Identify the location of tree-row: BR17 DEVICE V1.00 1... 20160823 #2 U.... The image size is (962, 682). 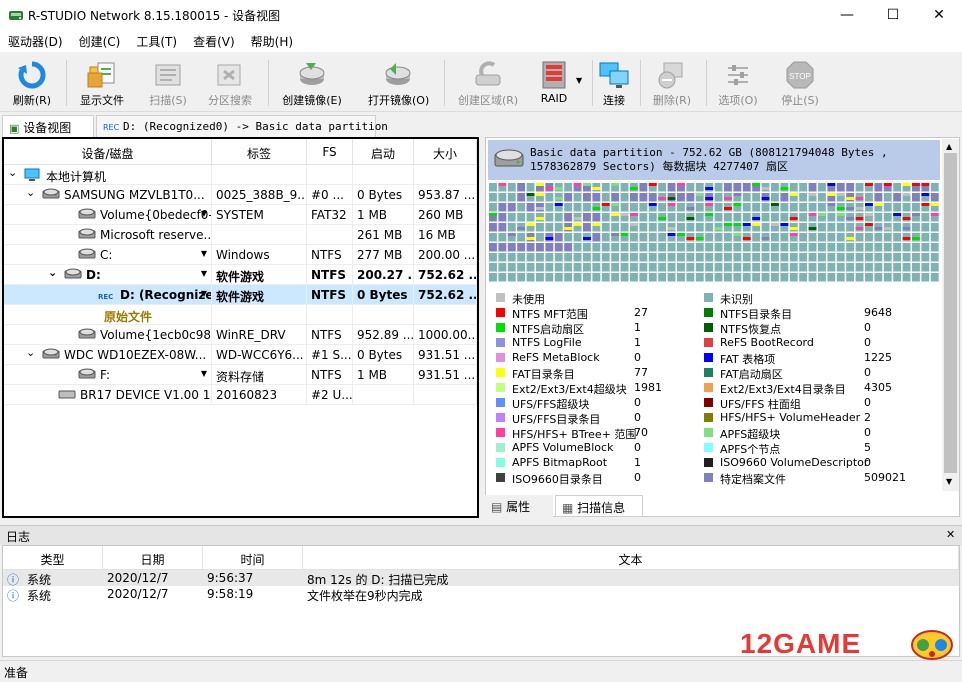
(240, 395).